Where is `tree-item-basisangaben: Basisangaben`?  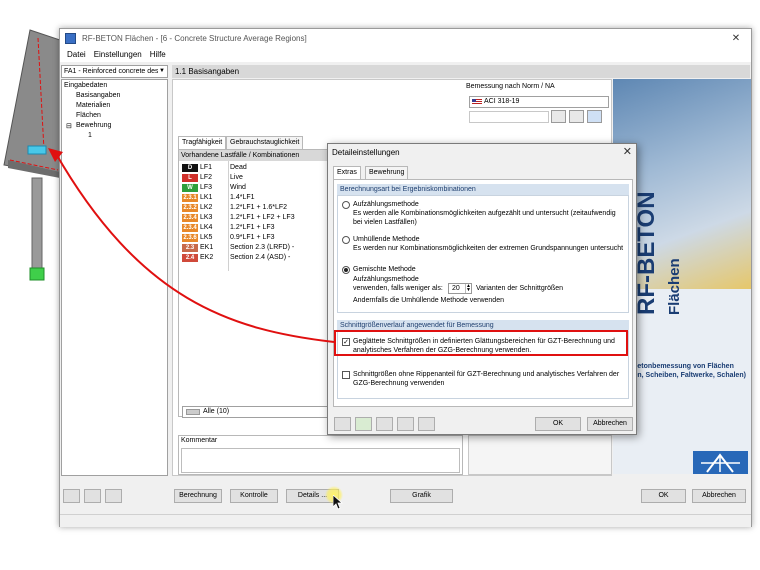 tree-item-basisangaben: Basisangaben is located at coordinates (98, 95).